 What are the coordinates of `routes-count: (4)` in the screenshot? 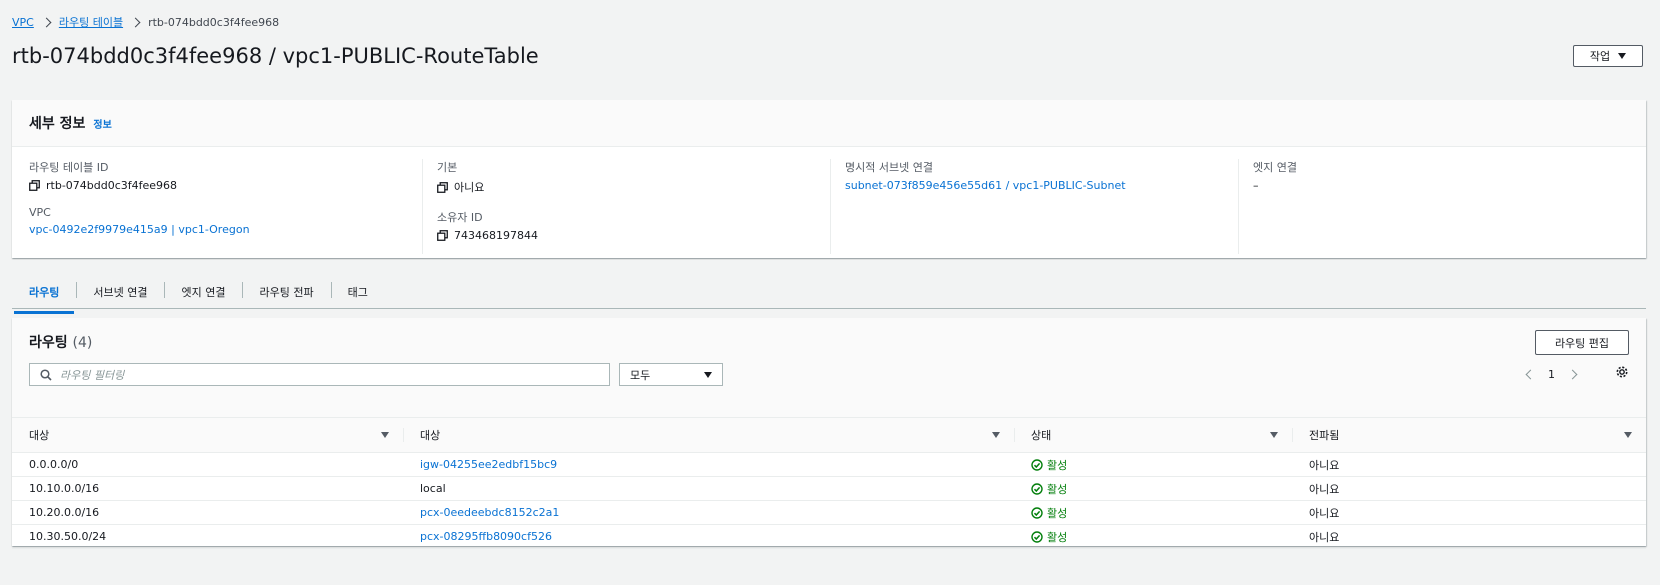 It's located at (82, 343).